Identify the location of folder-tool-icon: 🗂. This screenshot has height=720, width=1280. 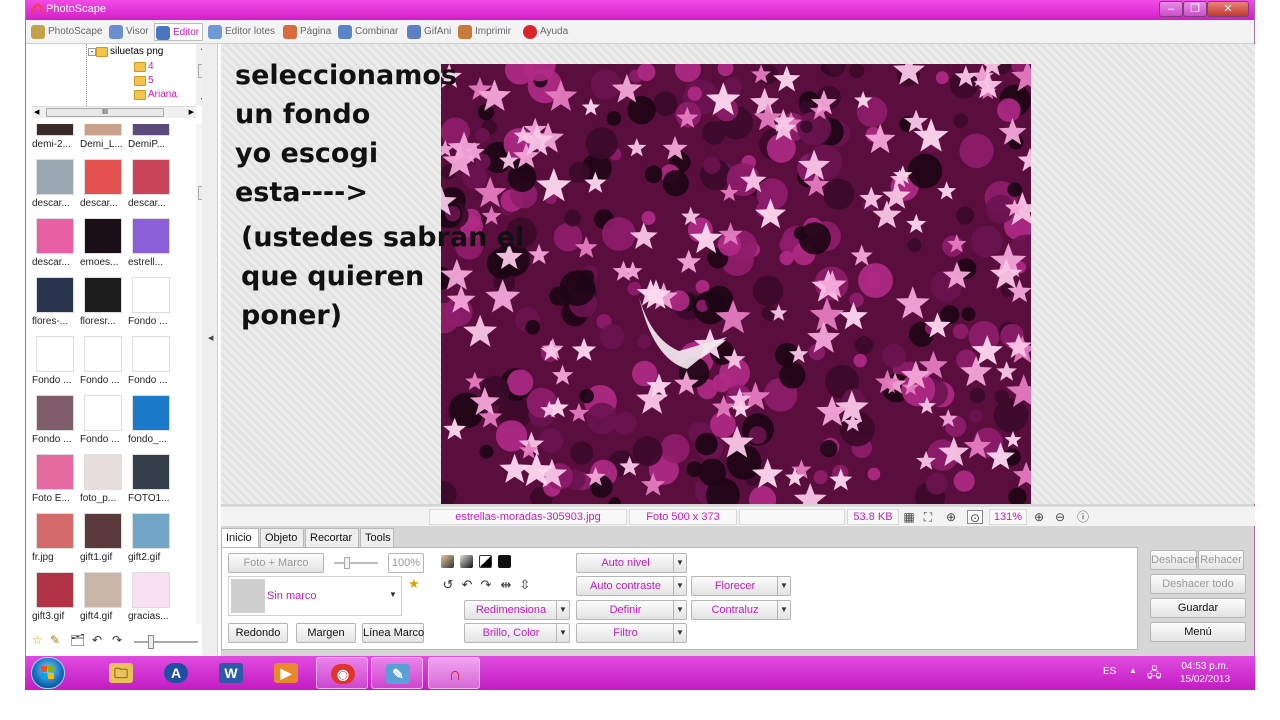
(77, 640).